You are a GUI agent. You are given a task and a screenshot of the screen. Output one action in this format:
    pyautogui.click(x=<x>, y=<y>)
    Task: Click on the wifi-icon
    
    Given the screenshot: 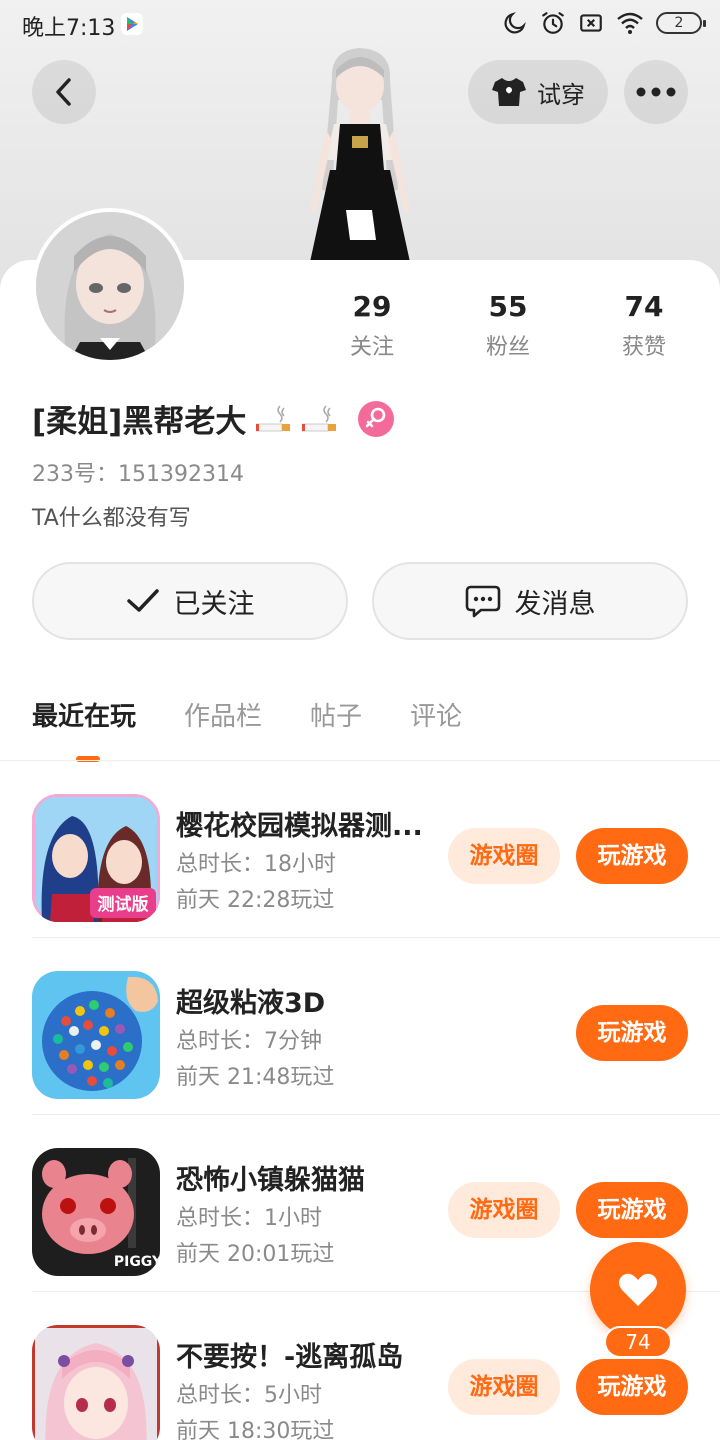 What is the action you would take?
    pyautogui.click(x=630, y=23)
    